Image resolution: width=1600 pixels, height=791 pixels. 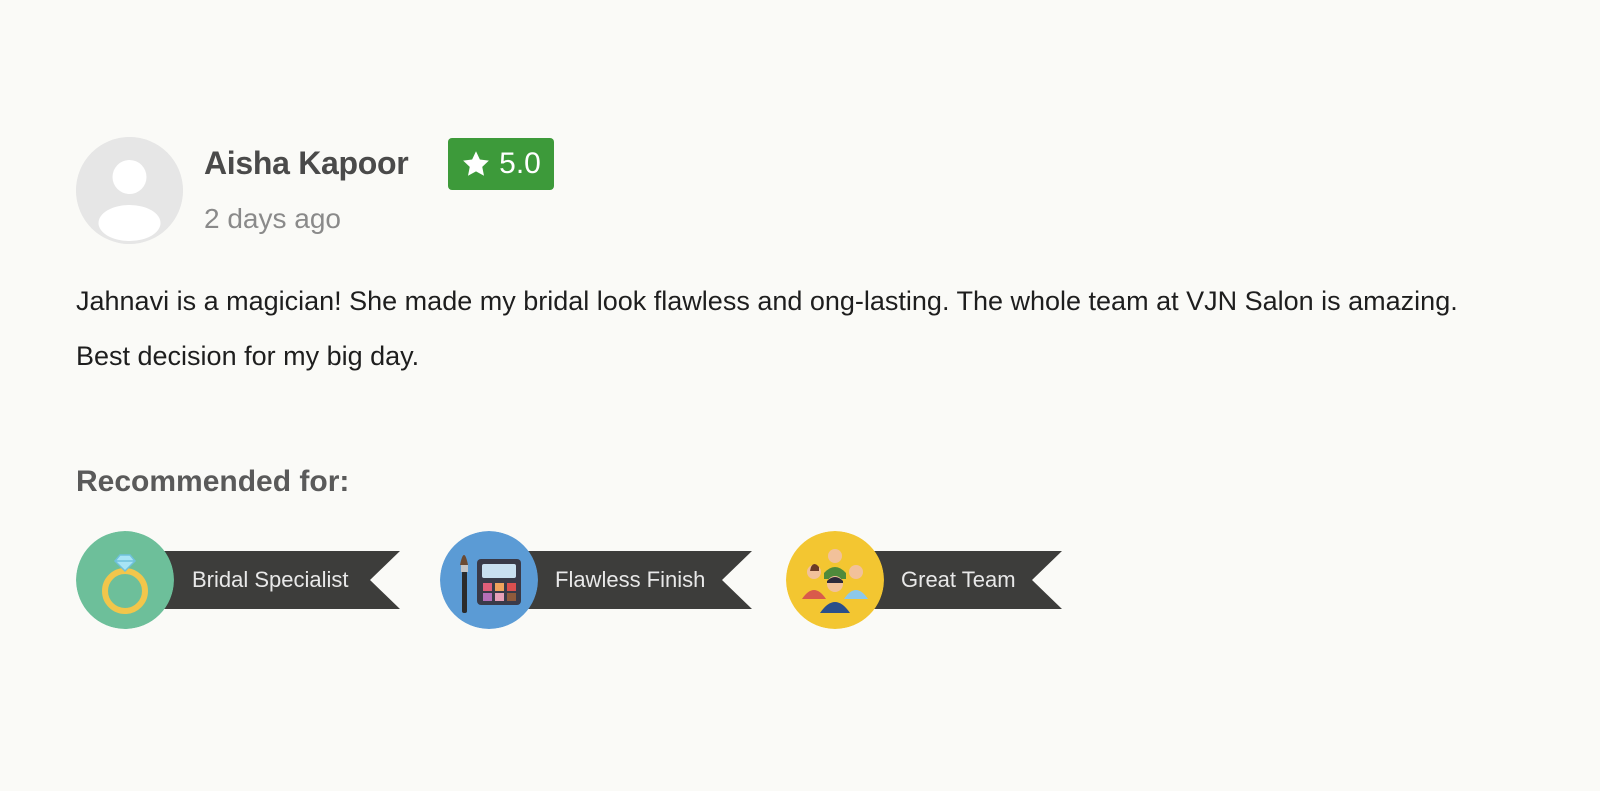 What do you see at coordinates (630, 579) in the screenshot?
I see `tag-label: Flawless Finish` at bounding box center [630, 579].